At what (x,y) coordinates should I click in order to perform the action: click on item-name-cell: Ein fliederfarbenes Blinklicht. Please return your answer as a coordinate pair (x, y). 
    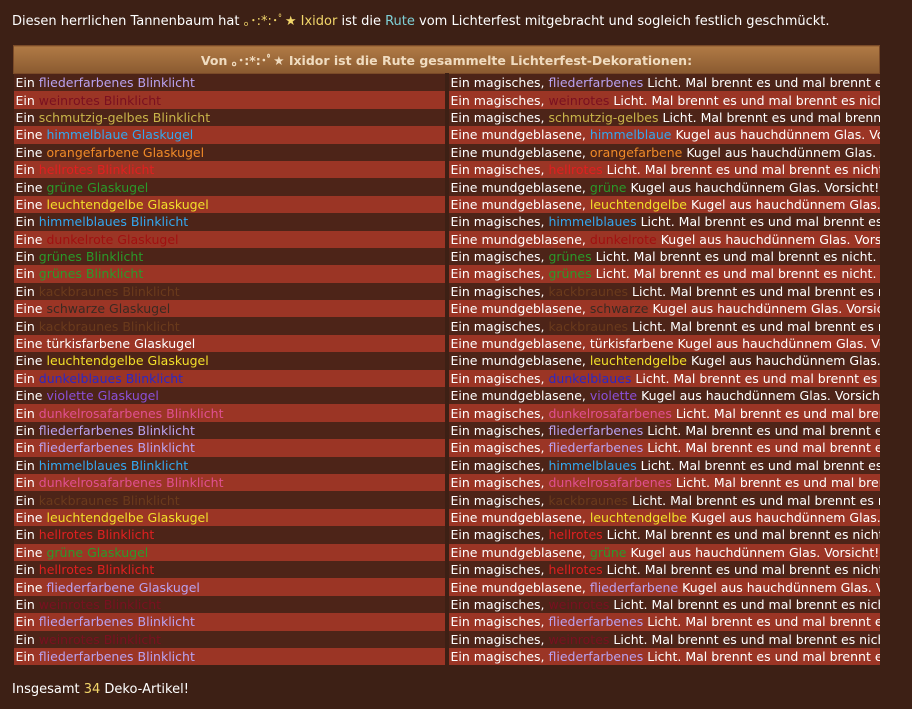
    Looking at the image, I should click on (231, 82).